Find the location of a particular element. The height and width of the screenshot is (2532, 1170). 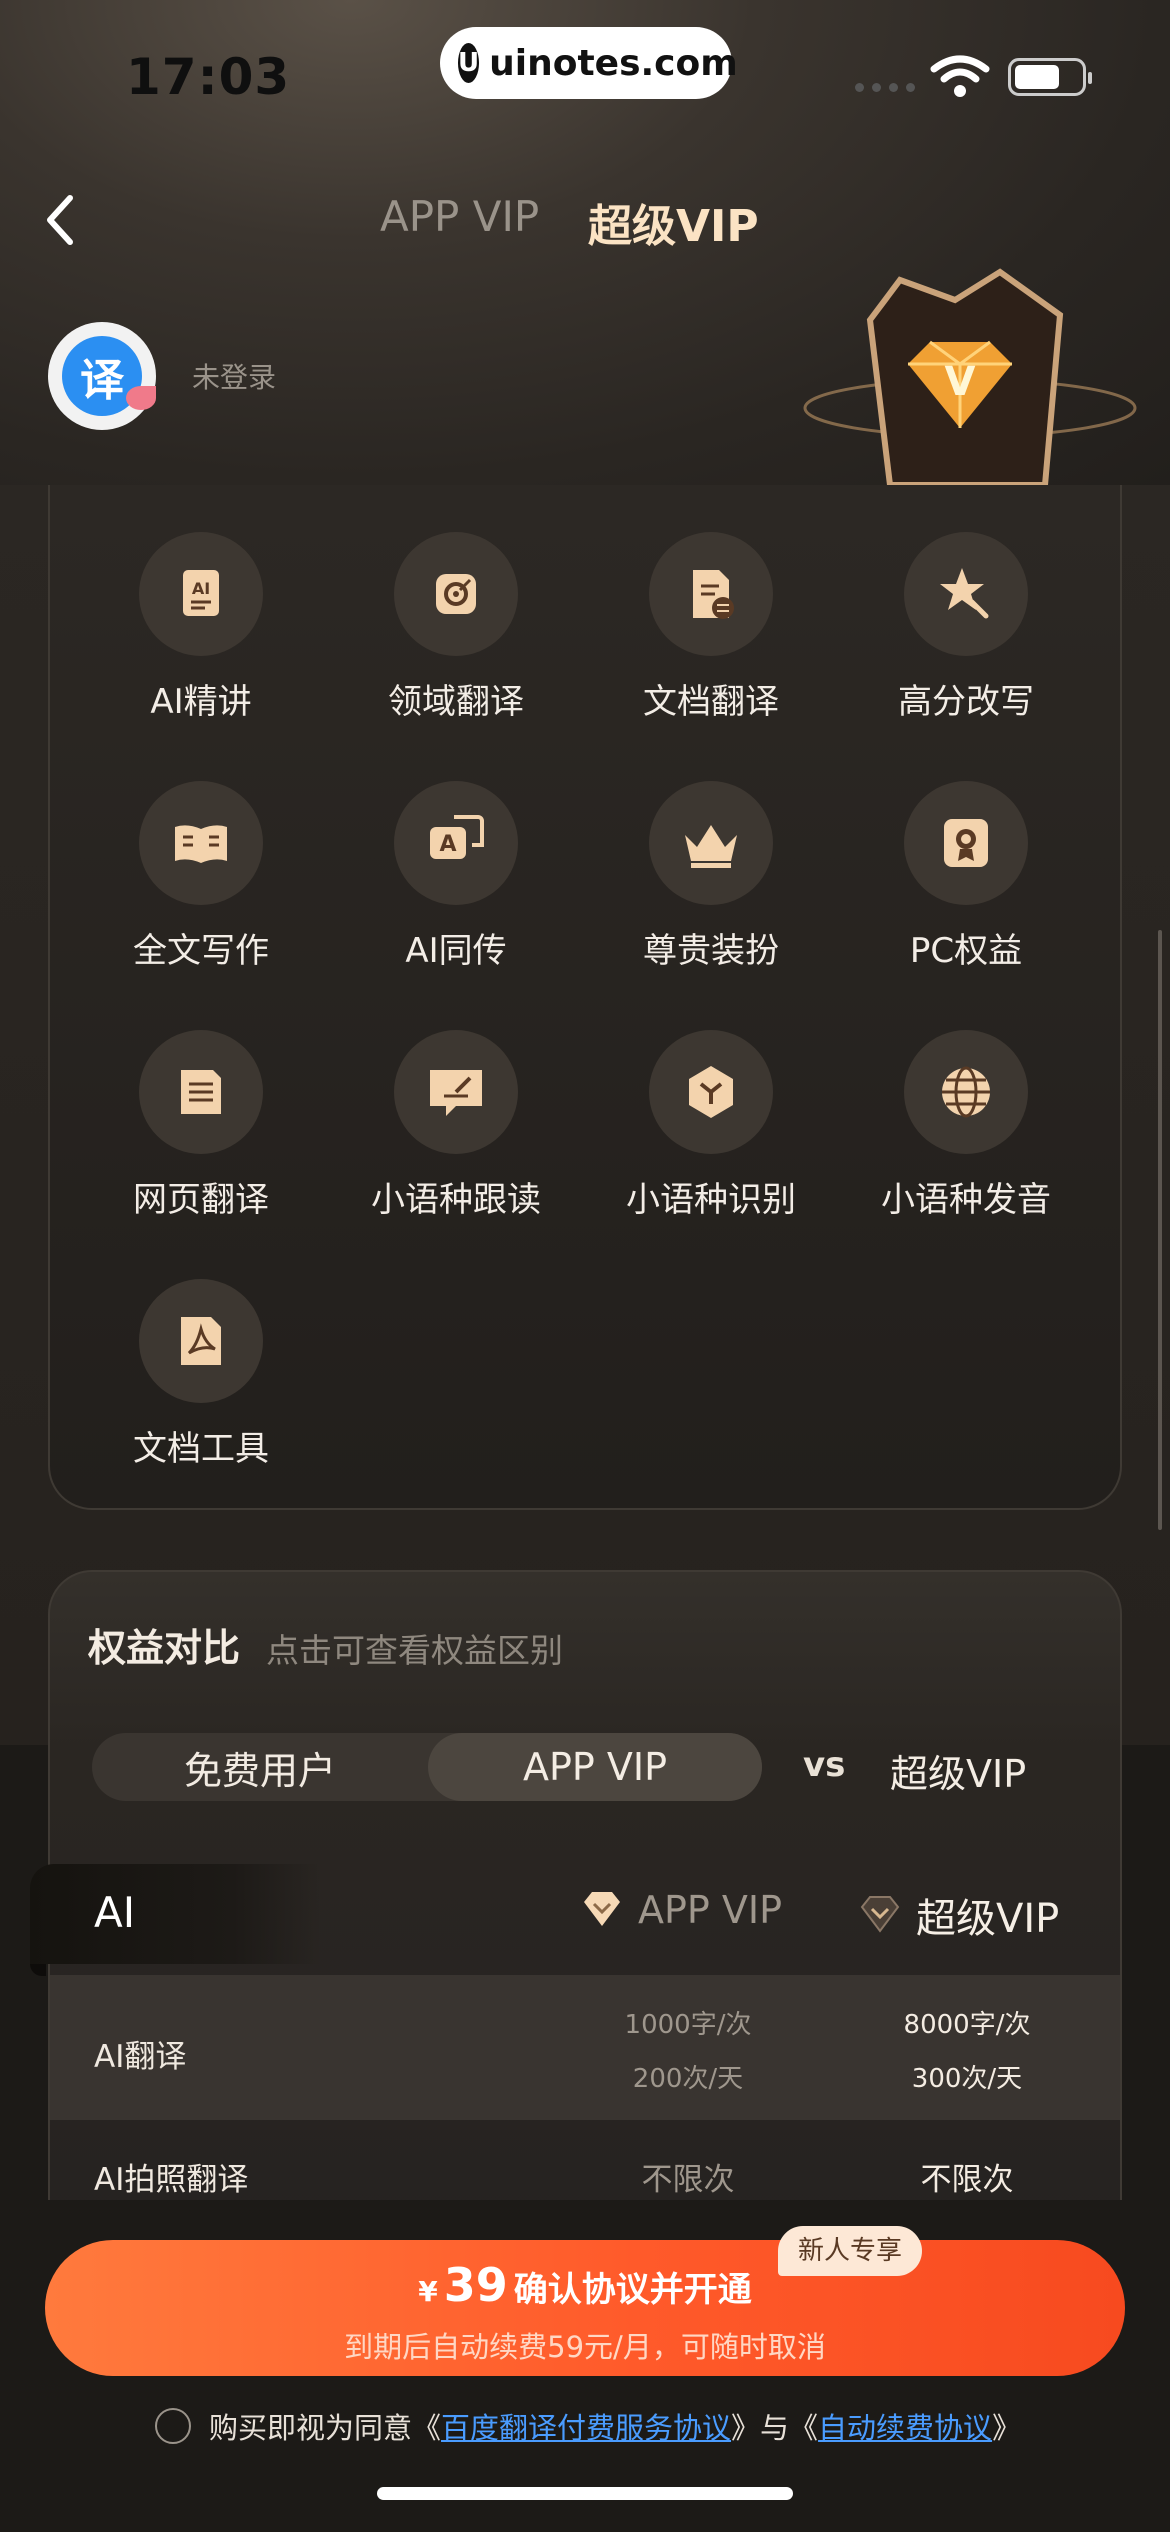

feature-item: 文档翻译 is located at coordinates (711, 627).